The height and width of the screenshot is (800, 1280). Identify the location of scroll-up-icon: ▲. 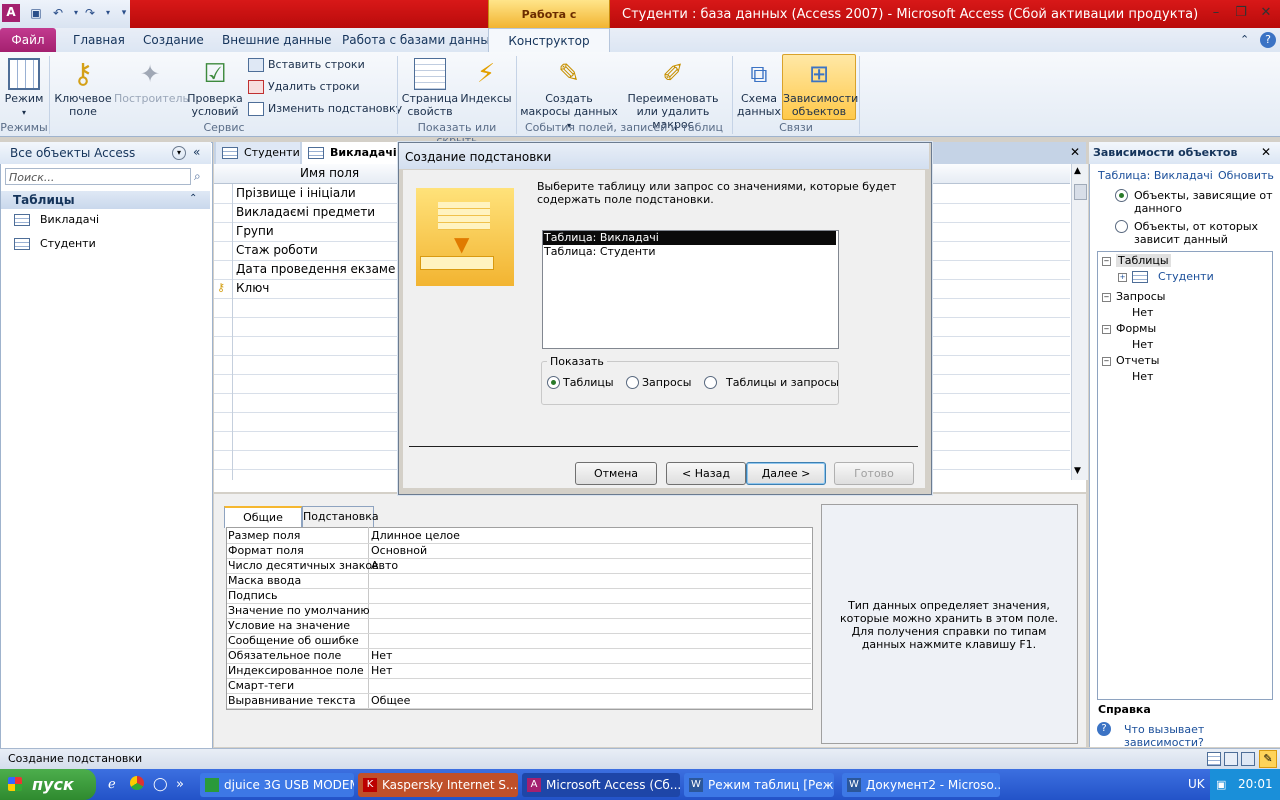
(1077, 171).